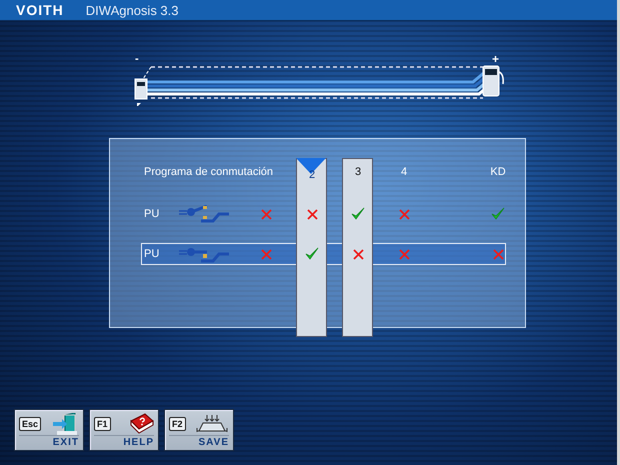 The width and height of the screenshot is (620, 465). What do you see at coordinates (40, 10) in the screenshot?
I see `brand-name: VOITH` at bounding box center [40, 10].